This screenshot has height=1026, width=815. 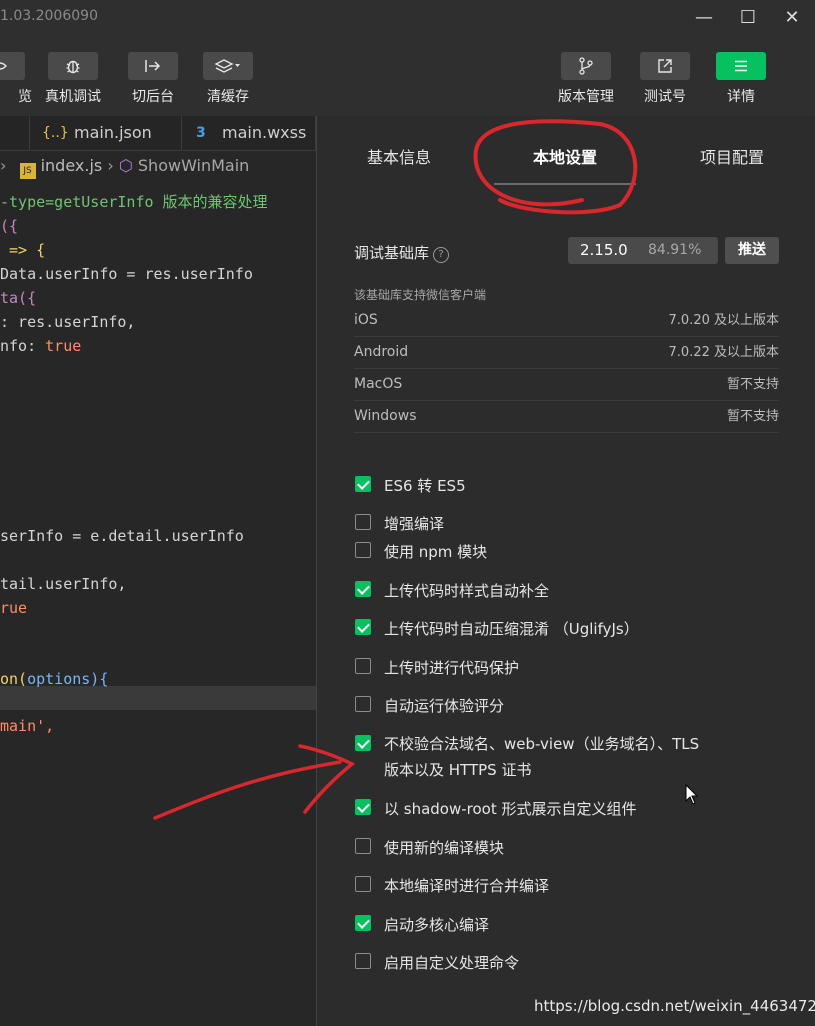 I want to click on switch-background-label: 切后台, so click(x=153, y=97).